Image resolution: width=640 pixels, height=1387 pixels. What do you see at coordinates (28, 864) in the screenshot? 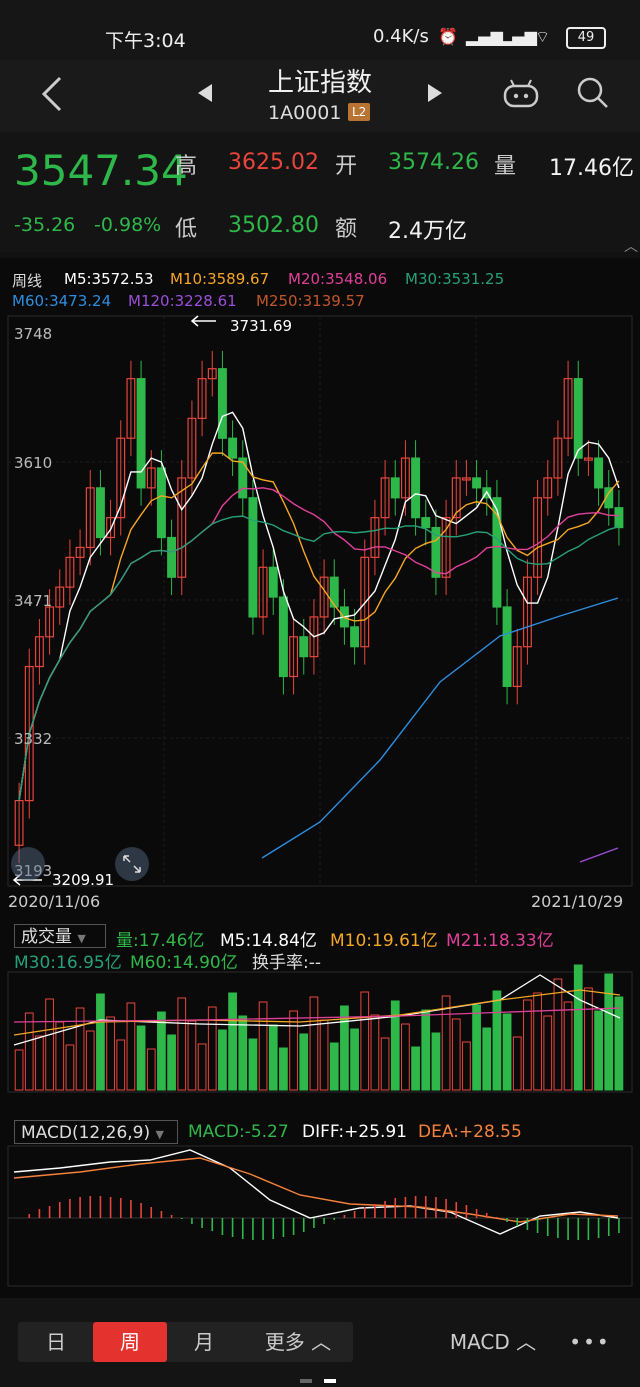
I see `zoom-out-button` at bounding box center [28, 864].